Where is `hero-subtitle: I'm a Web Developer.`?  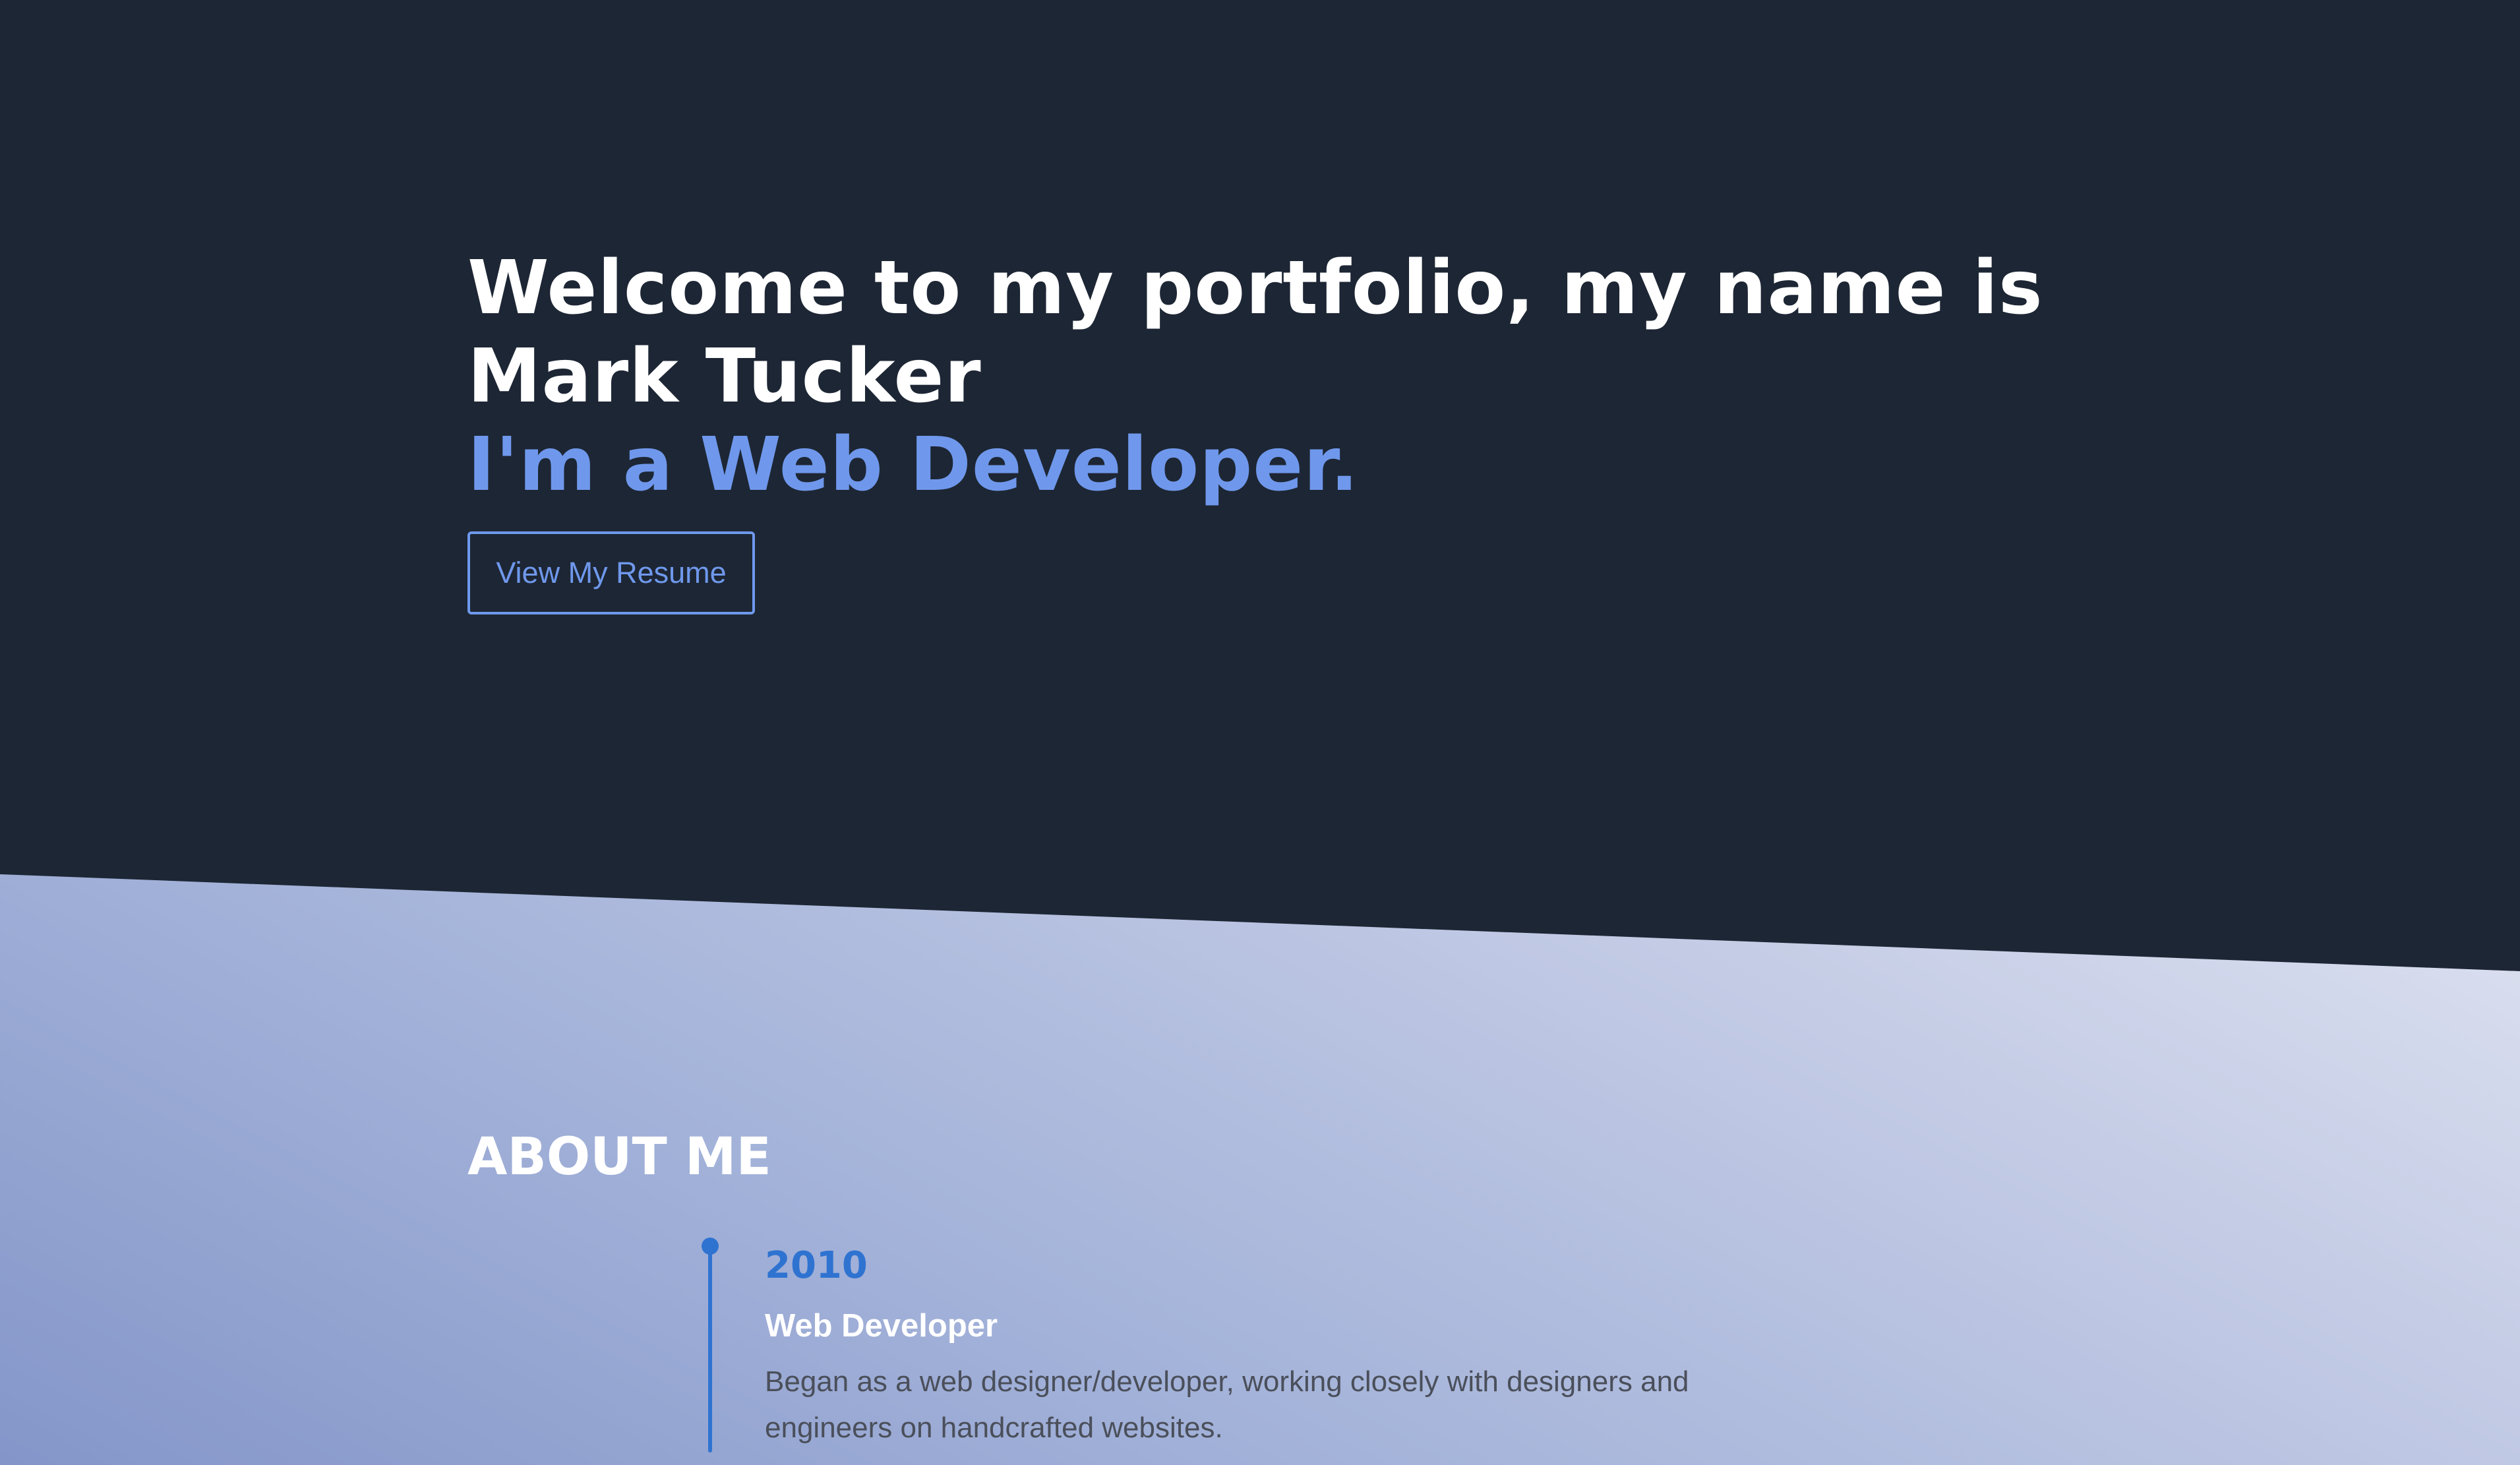 hero-subtitle: I'm a Web Developer. is located at coordinates (913, 465).